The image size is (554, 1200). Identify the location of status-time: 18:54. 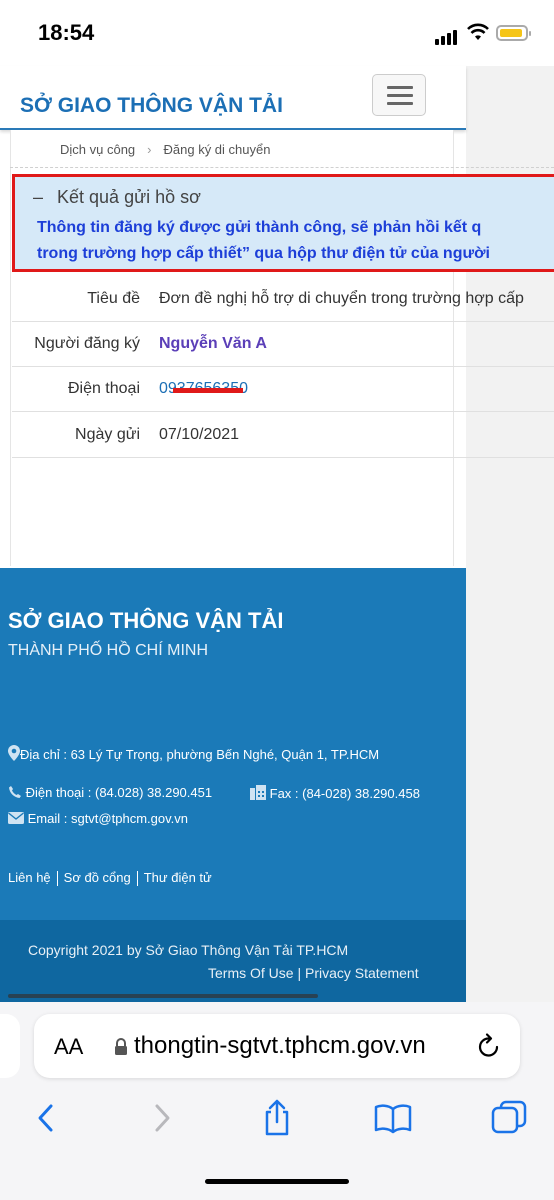
(66, 32).